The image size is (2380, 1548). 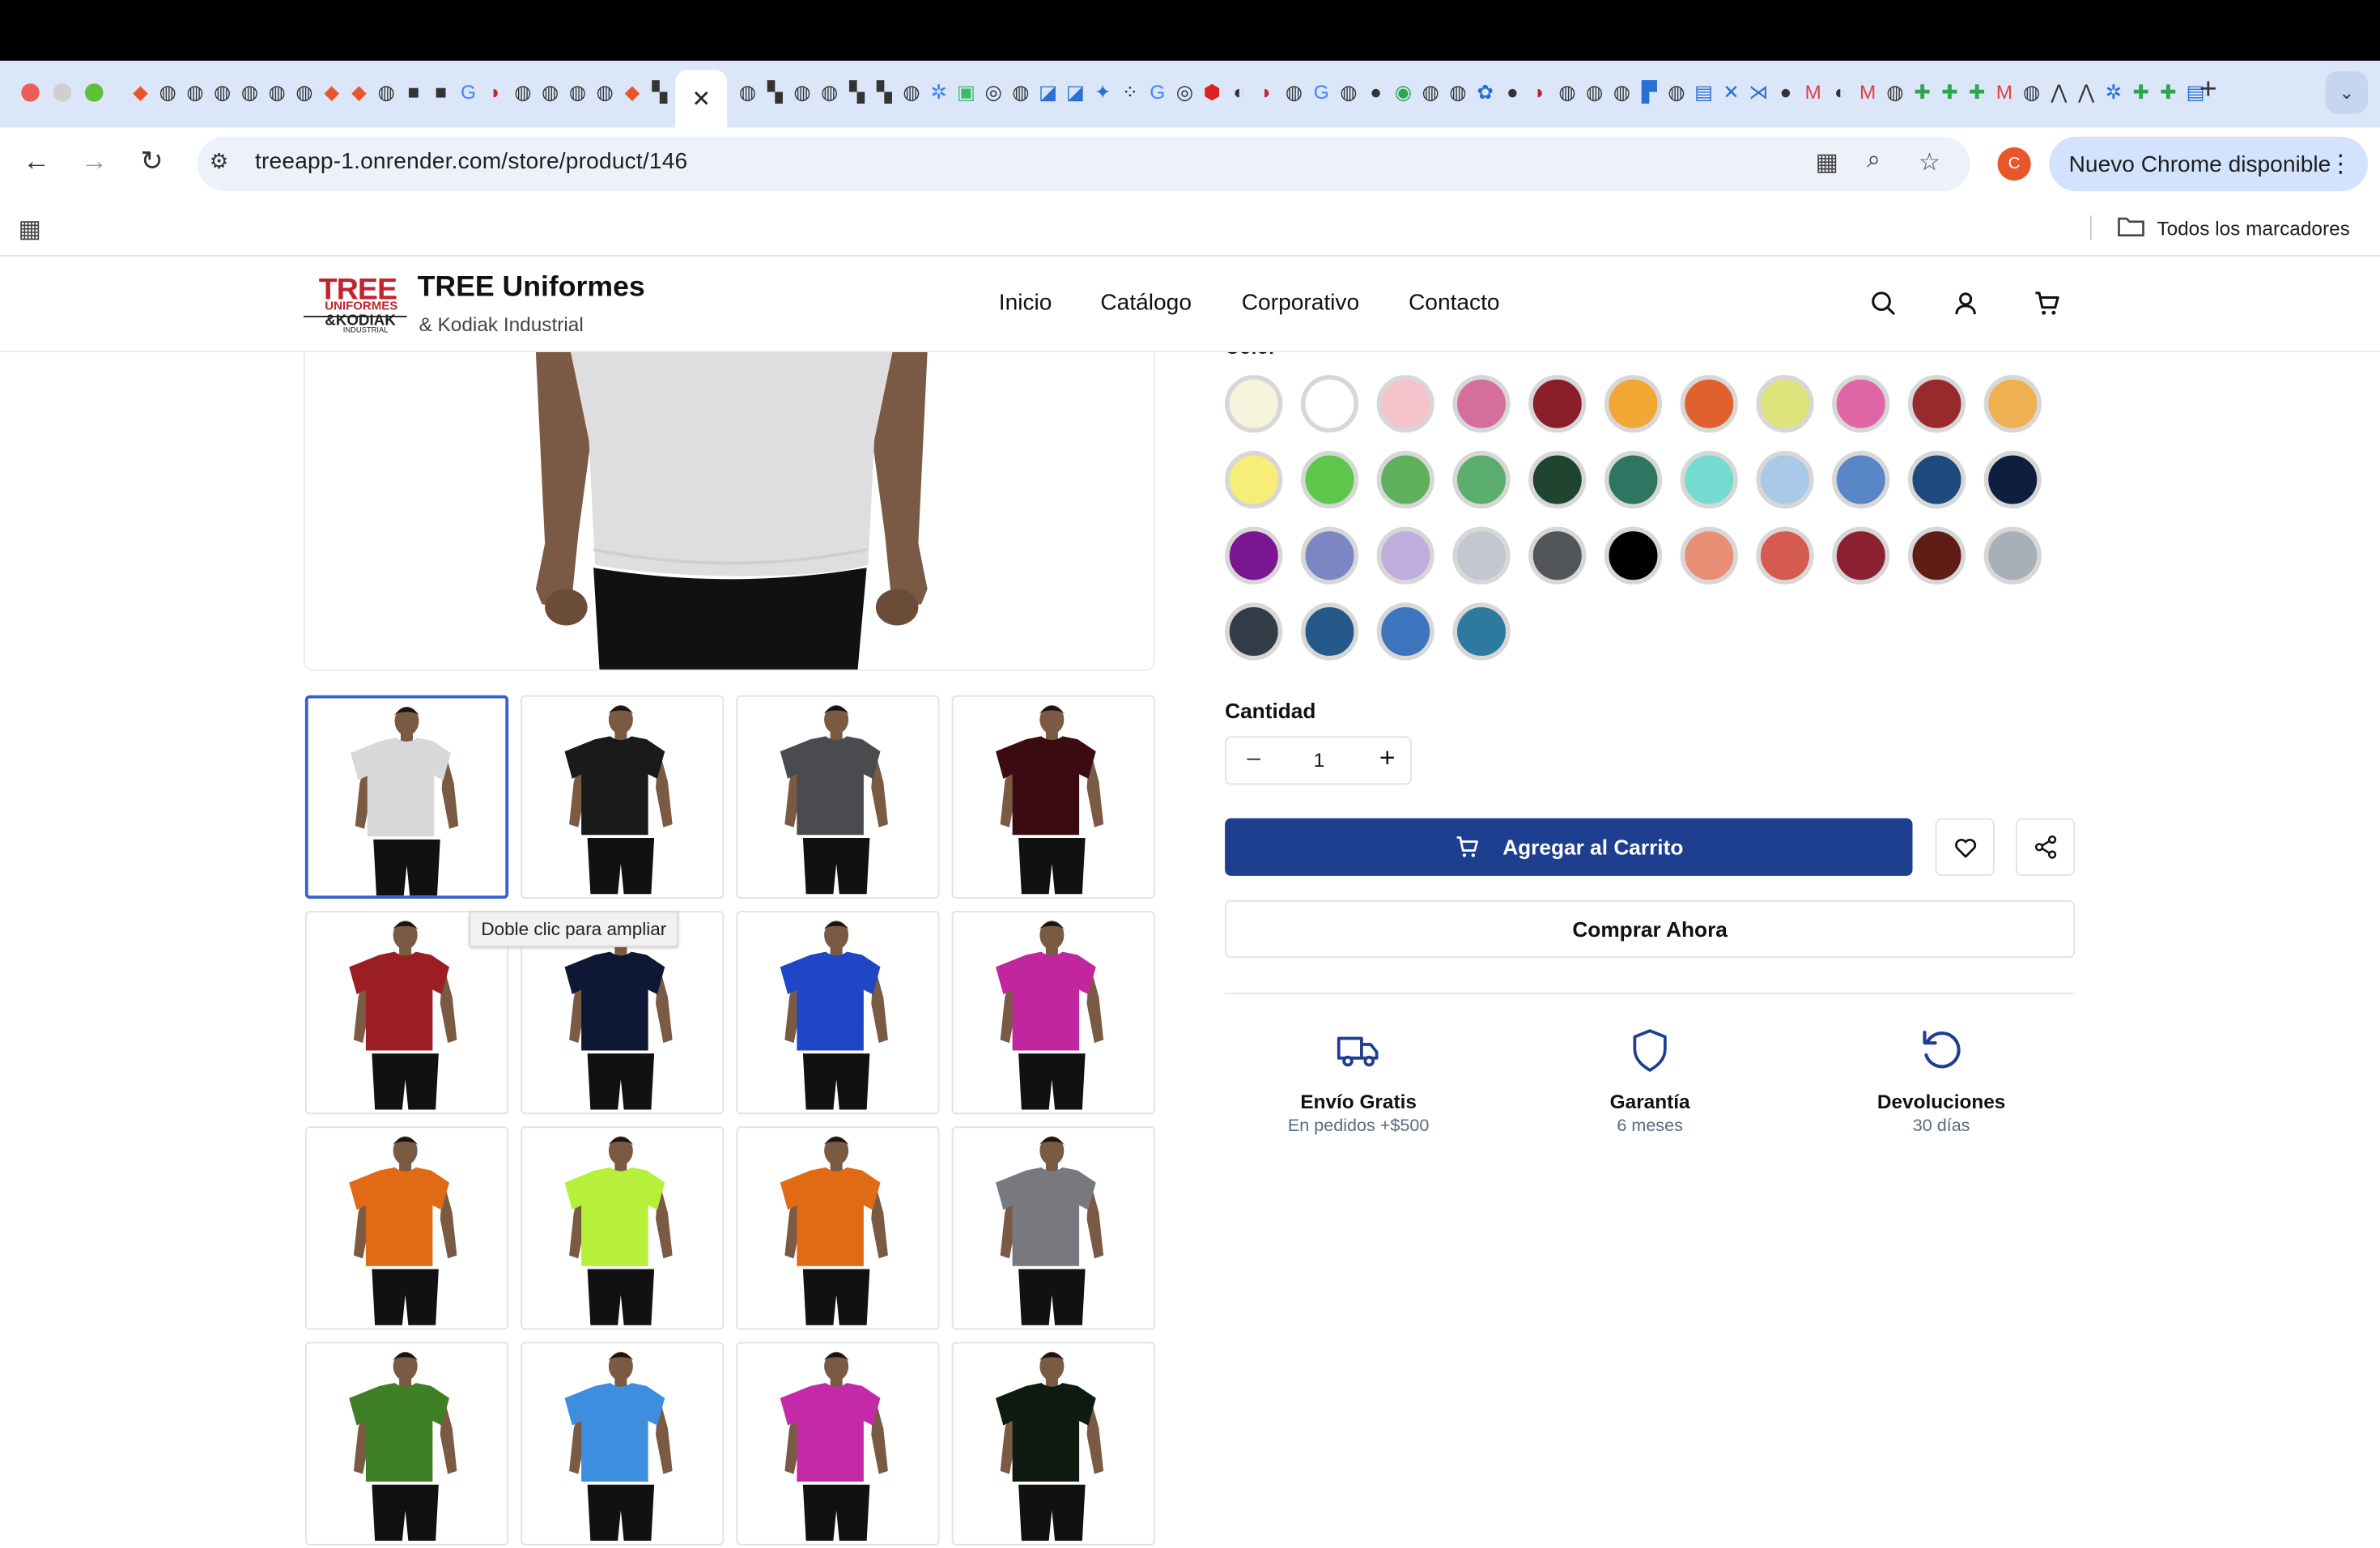 What do you see at coordinates (94, 161) in the screenshot?
I see `forward-arrow-icon: →` at bounding box center [94, 161].